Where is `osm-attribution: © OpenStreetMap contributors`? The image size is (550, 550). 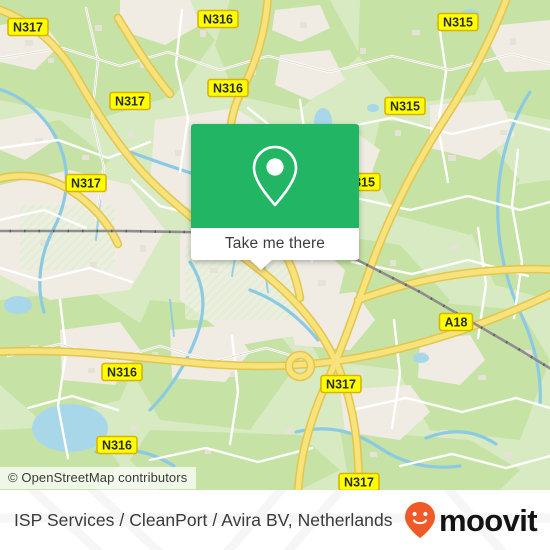
osm-attribution: © OpenStreetMap contributors is located at coordinates (98, 478).